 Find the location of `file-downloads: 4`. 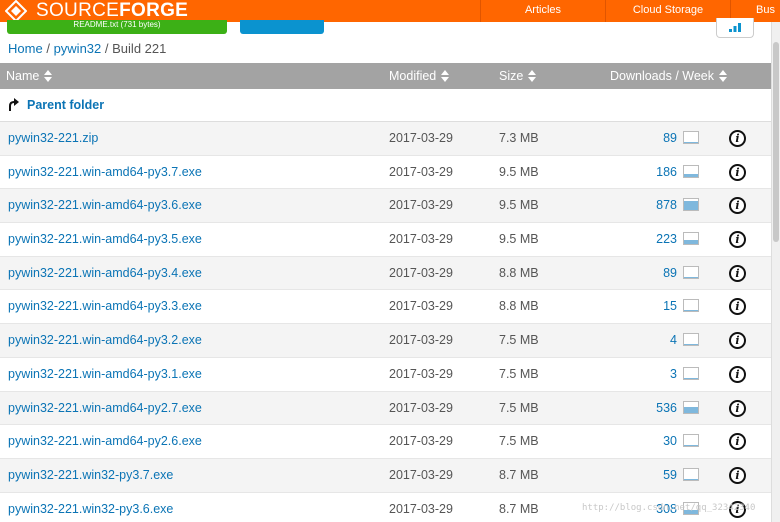

file-downloads: 4 is located at coordinates (638, 340).